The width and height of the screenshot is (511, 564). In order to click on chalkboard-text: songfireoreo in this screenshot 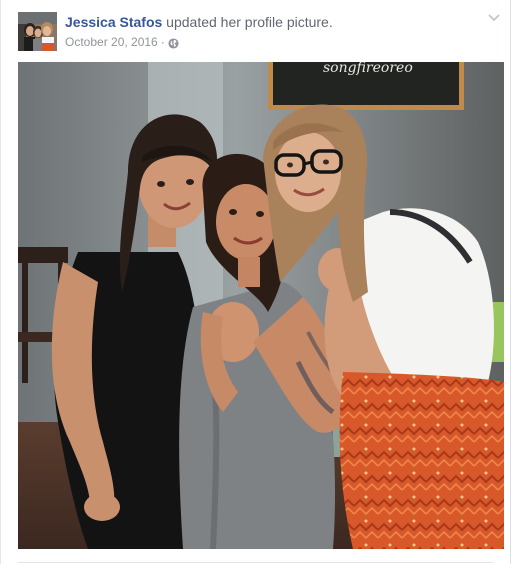, I will do `click(368, 69)`.